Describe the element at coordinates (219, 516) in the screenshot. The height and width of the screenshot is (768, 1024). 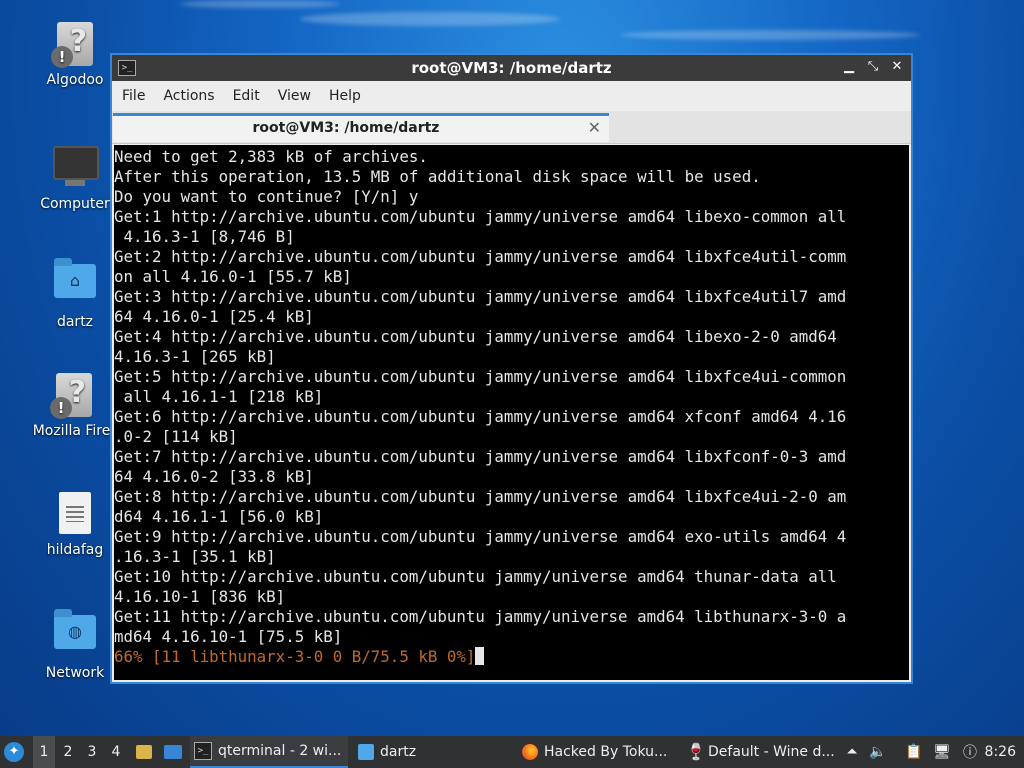
I see `terminal-line: d64 4.16.1-1 [56.0 kB]` at that location.